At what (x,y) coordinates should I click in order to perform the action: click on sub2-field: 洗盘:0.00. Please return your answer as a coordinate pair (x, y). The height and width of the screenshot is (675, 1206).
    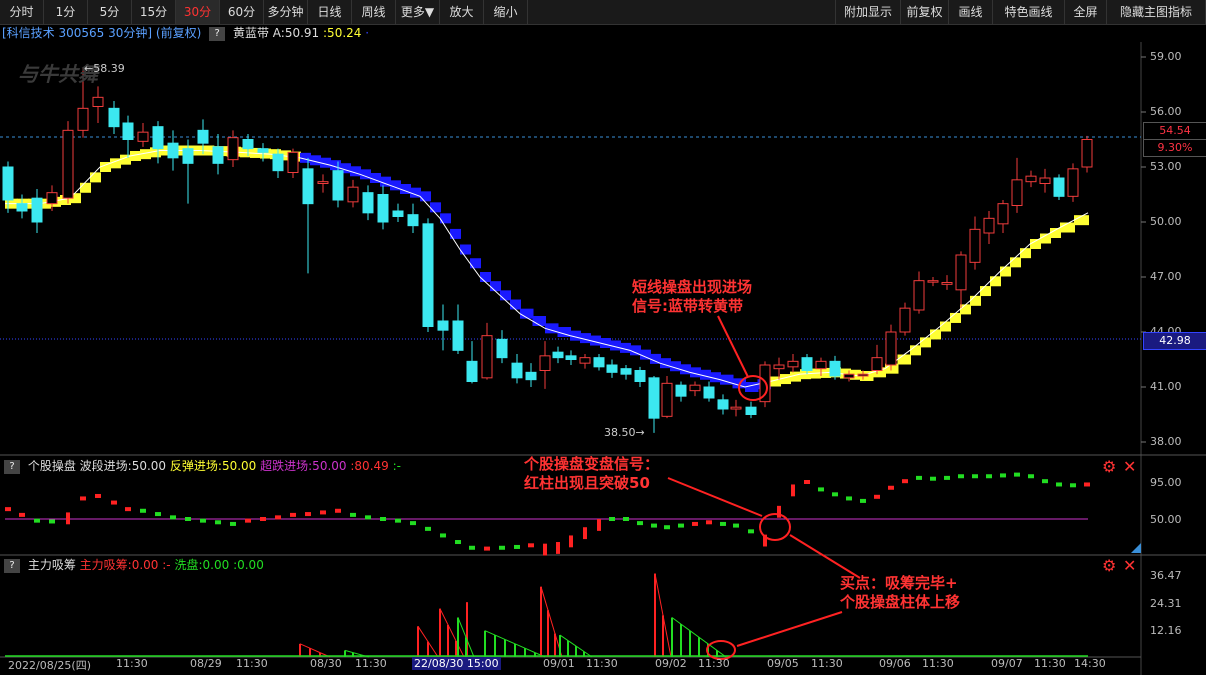
    Looking at the image, I should click on (202, 565).